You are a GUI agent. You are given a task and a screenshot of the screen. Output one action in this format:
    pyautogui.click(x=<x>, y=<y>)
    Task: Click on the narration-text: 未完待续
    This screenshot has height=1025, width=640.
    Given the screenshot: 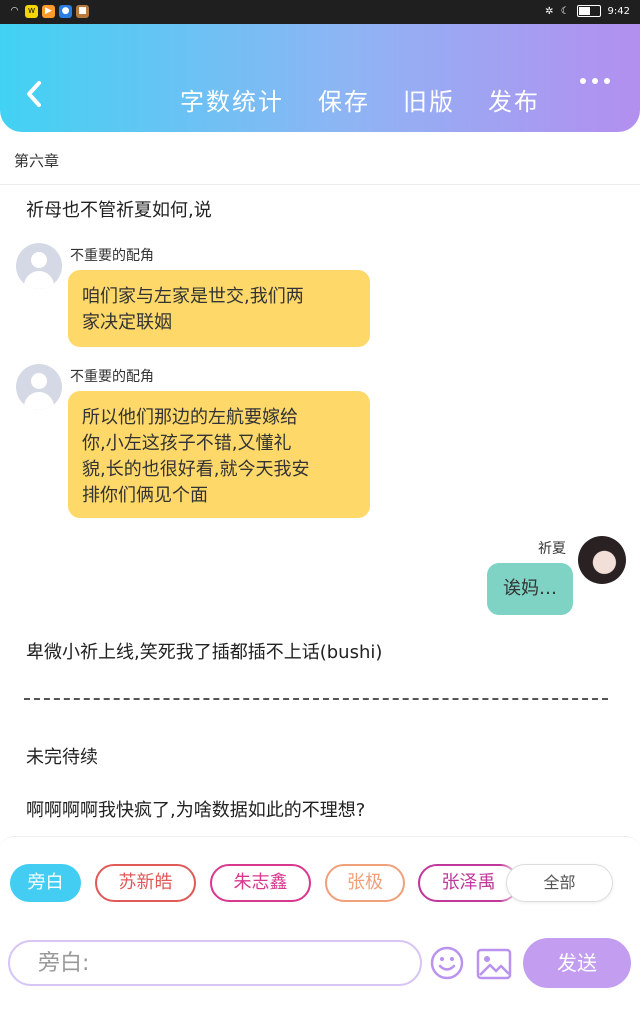 What is the action you would take?
    pyautogui.click(x=62, y=756)
    